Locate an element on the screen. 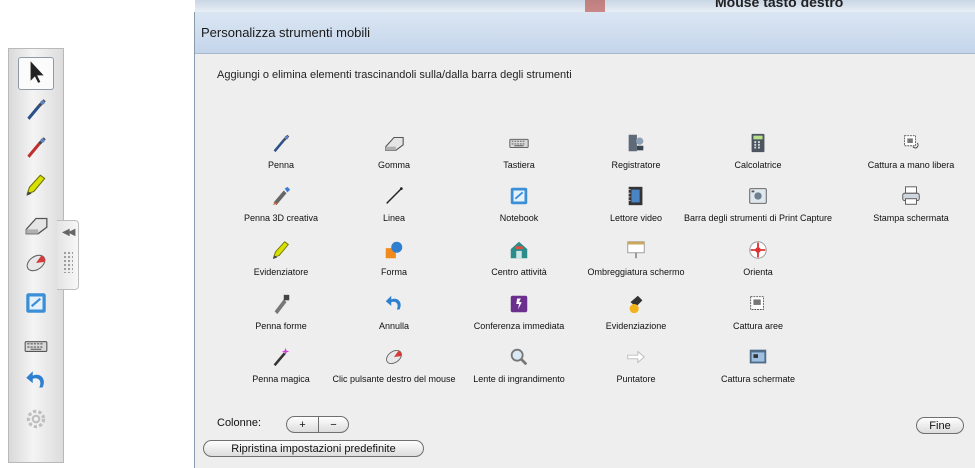 This screenshot has width=975, height=468. tool-label: Tastiera is located at coordinates (519, 165).